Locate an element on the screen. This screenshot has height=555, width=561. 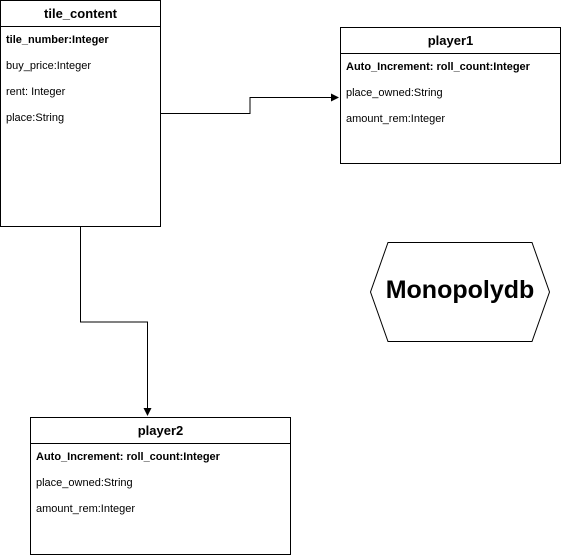
entity-title: player1 is located at coordinates (450, 41).